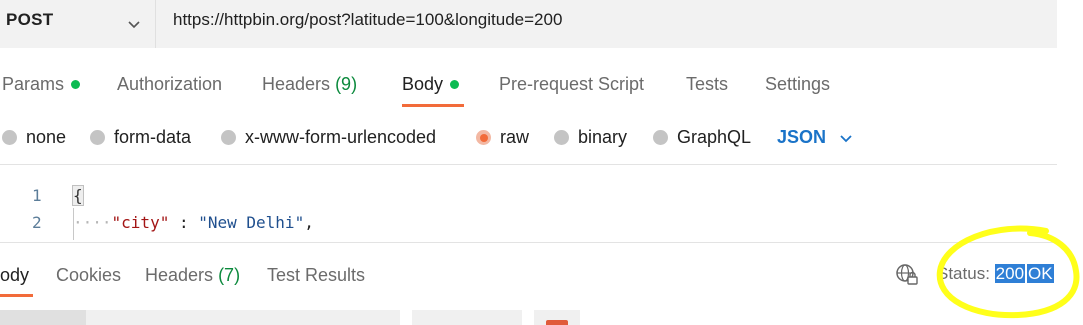 The image size is (1083, 325). Describe the element at coordinates (37, 222) in the screenshot. I see `line-number: 2` at that location.